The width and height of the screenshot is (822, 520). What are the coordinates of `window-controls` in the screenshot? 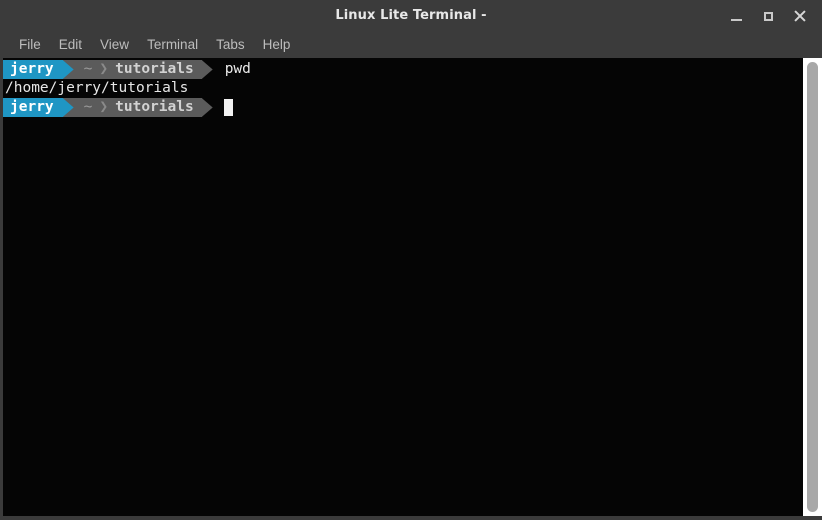 It's located at (768, 16).